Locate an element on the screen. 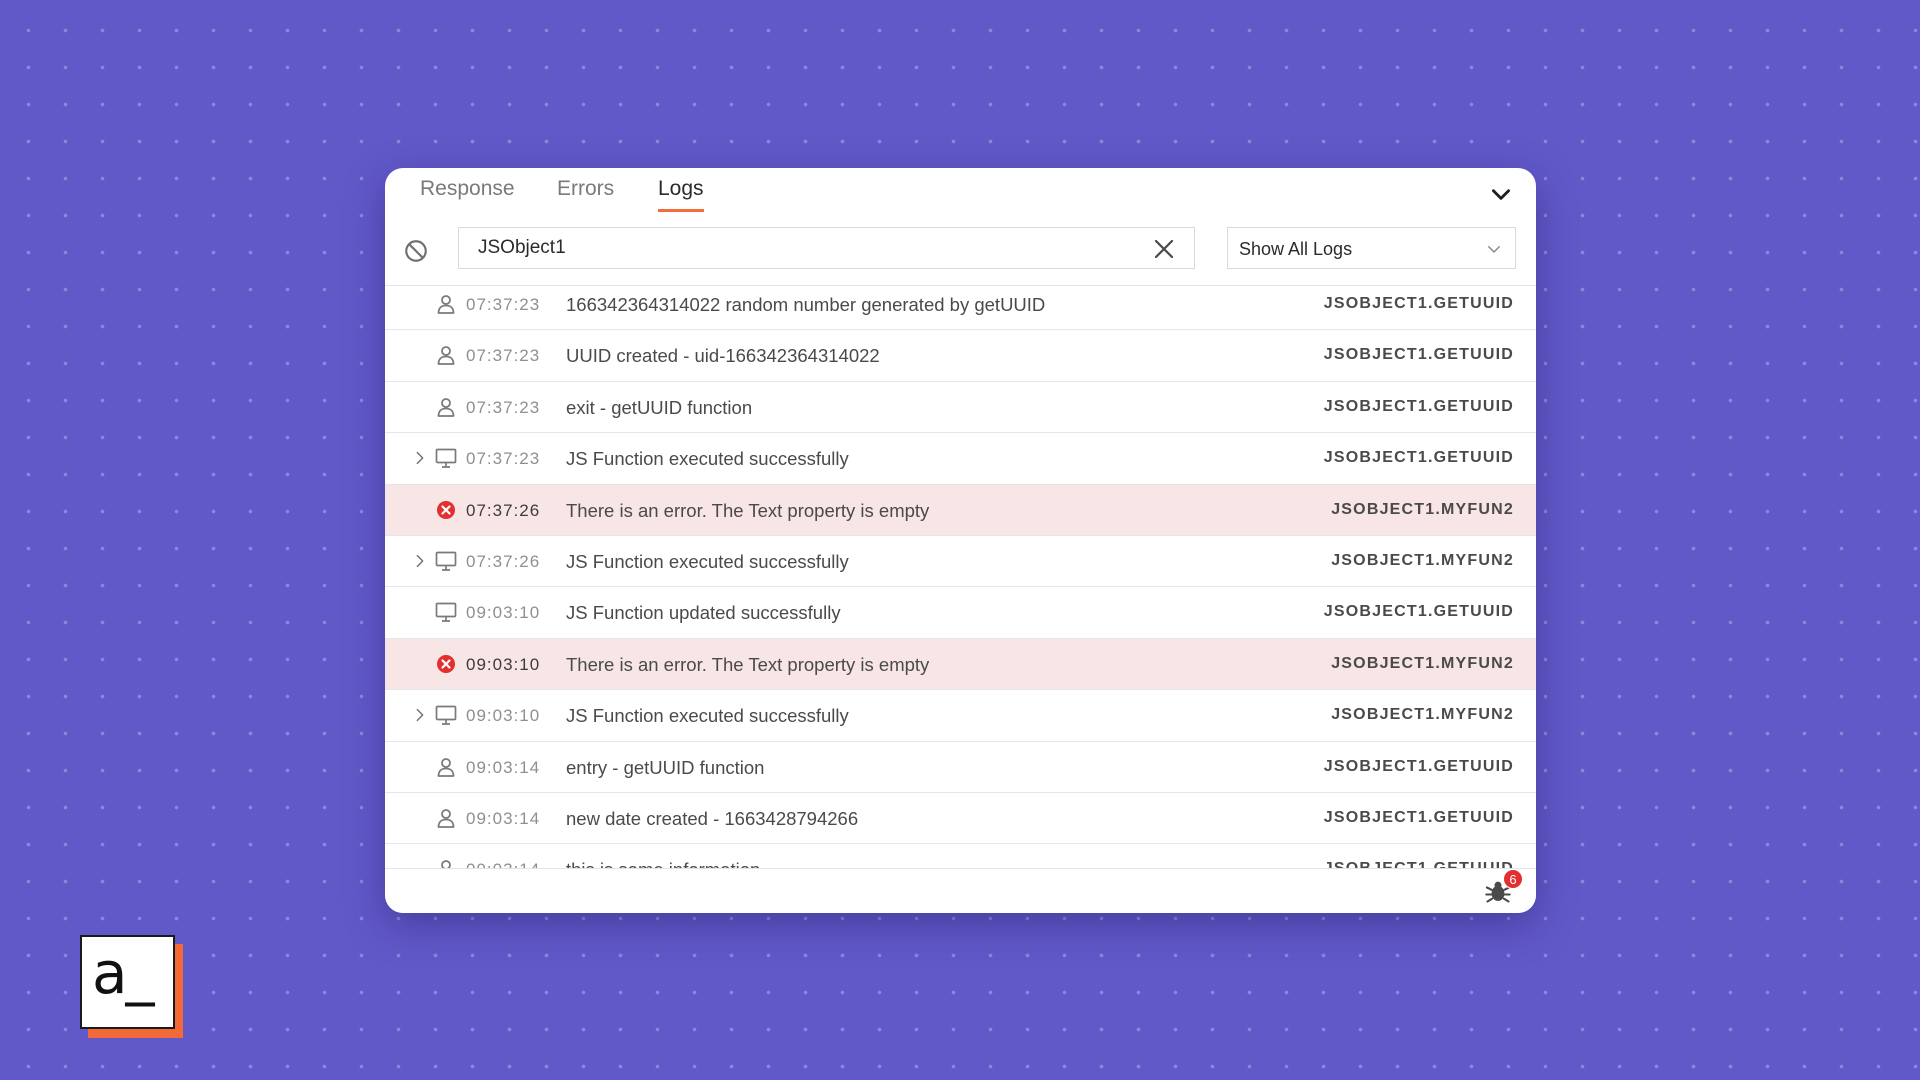  logo-text: a_ is located at coordinates (123, 973).